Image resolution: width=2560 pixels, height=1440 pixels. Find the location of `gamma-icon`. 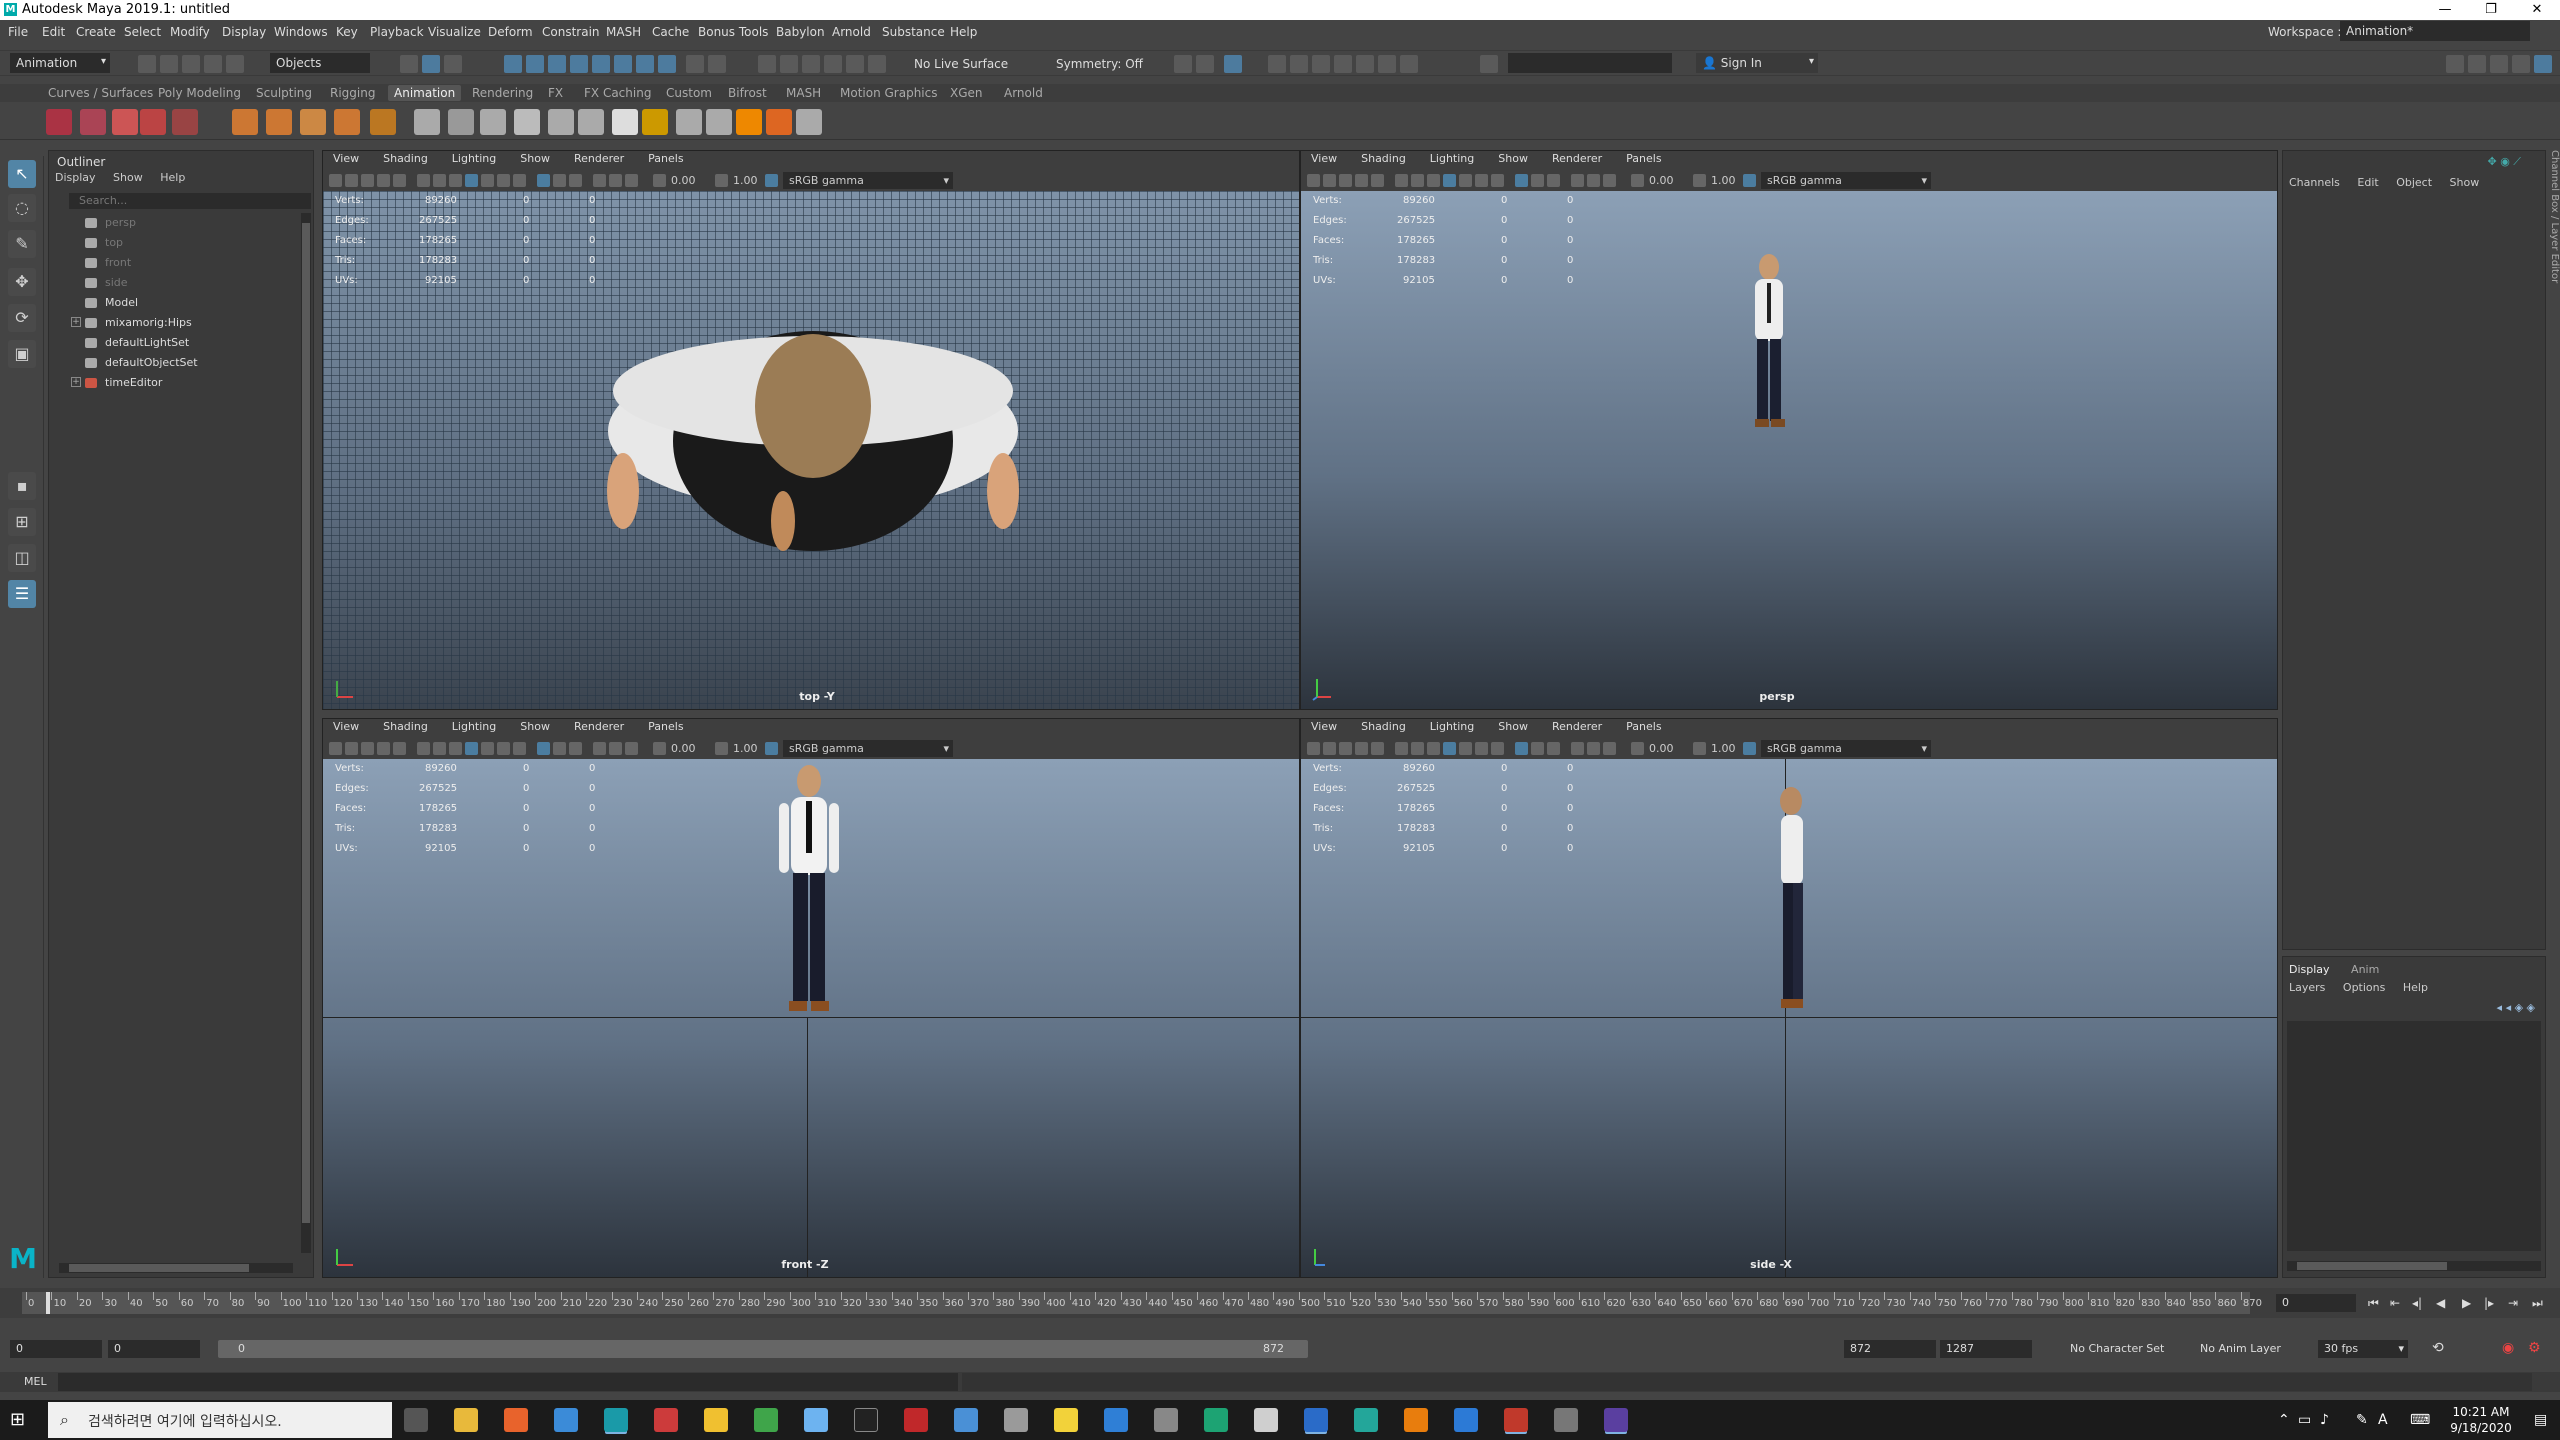

gamma-icon is located at coordinates (721, 180).